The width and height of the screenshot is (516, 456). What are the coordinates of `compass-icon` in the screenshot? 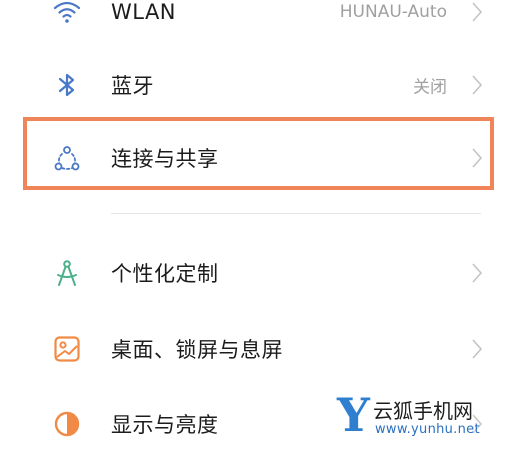 It's located at (67, 273).